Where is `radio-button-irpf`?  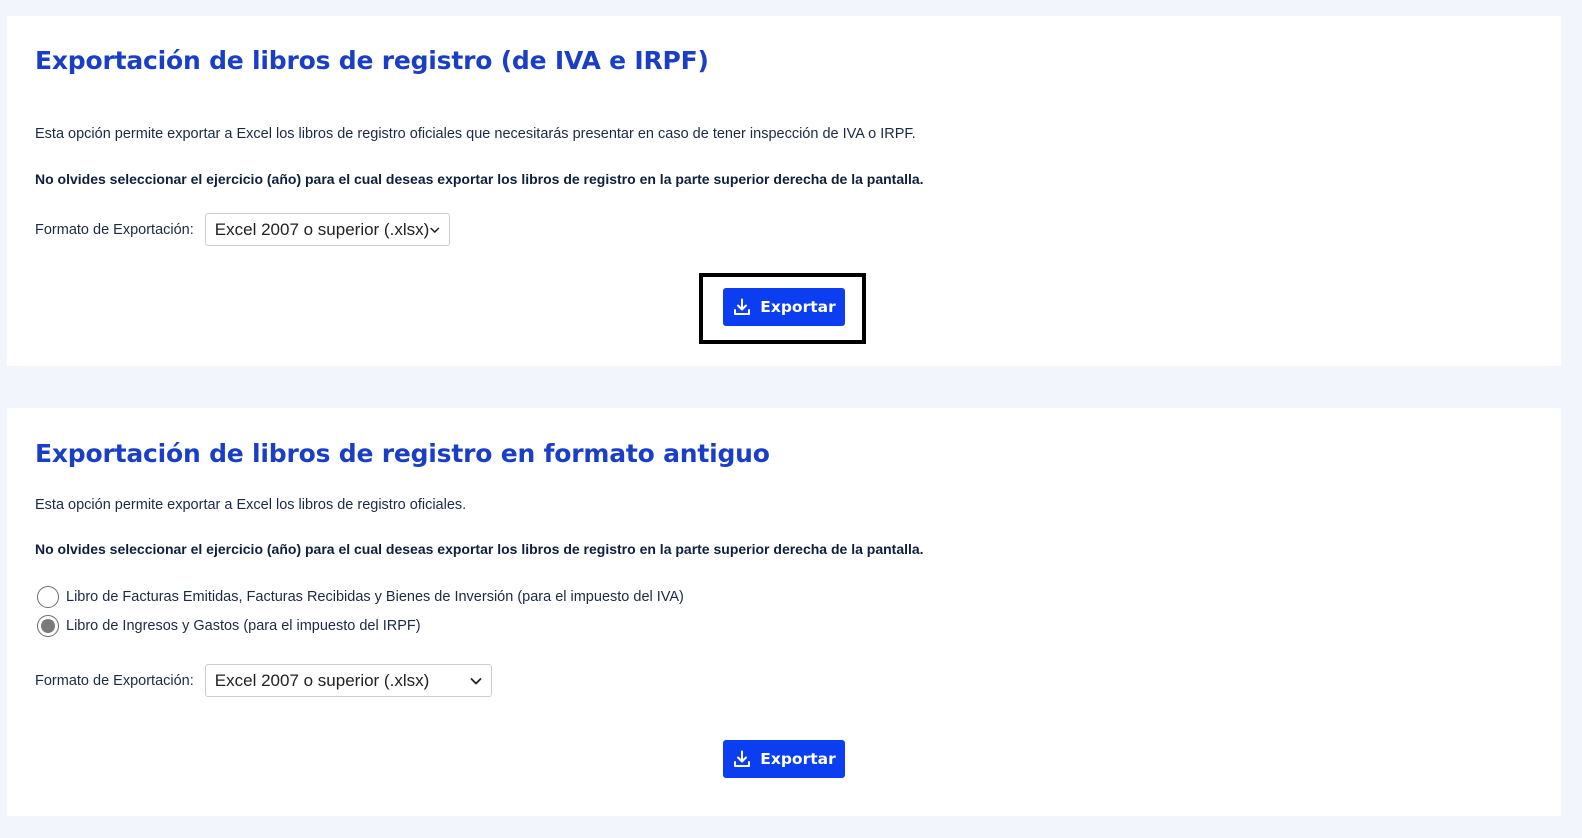 radio-button-irpf is located at coordinates (48, 626).